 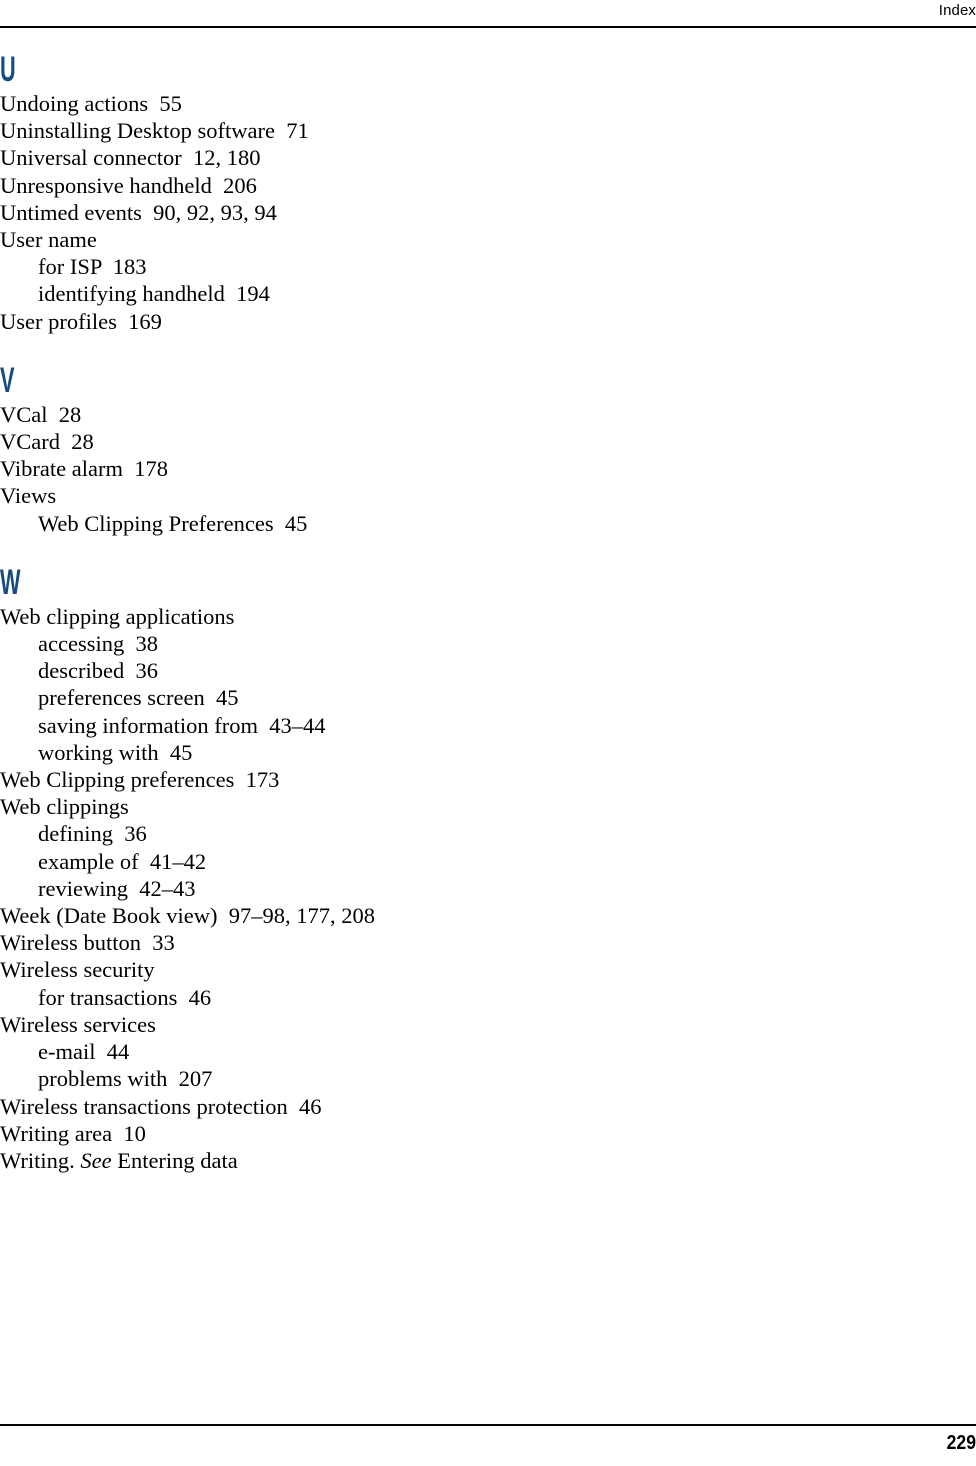 What do you see at coordinates (8, 69) in the screenshot?
I see `index-letter-heading: U` at bounding box center [8, 69].